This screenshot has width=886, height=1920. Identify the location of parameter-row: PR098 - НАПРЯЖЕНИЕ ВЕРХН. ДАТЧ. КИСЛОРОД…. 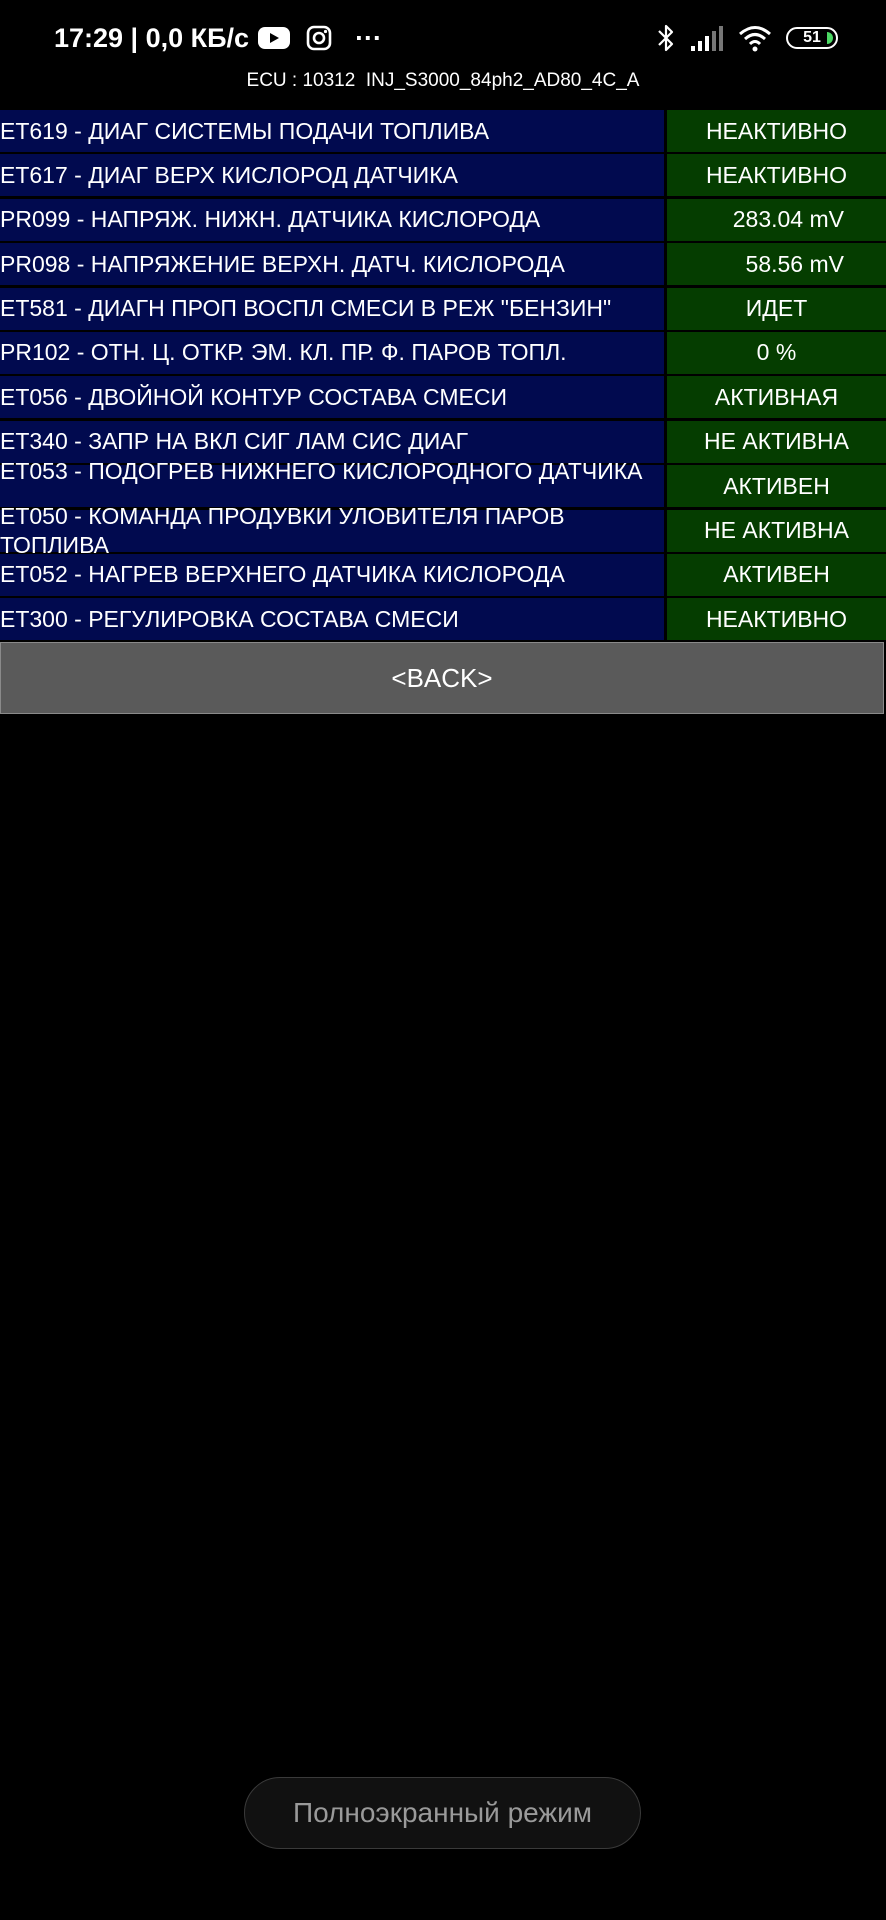
(443, 265).